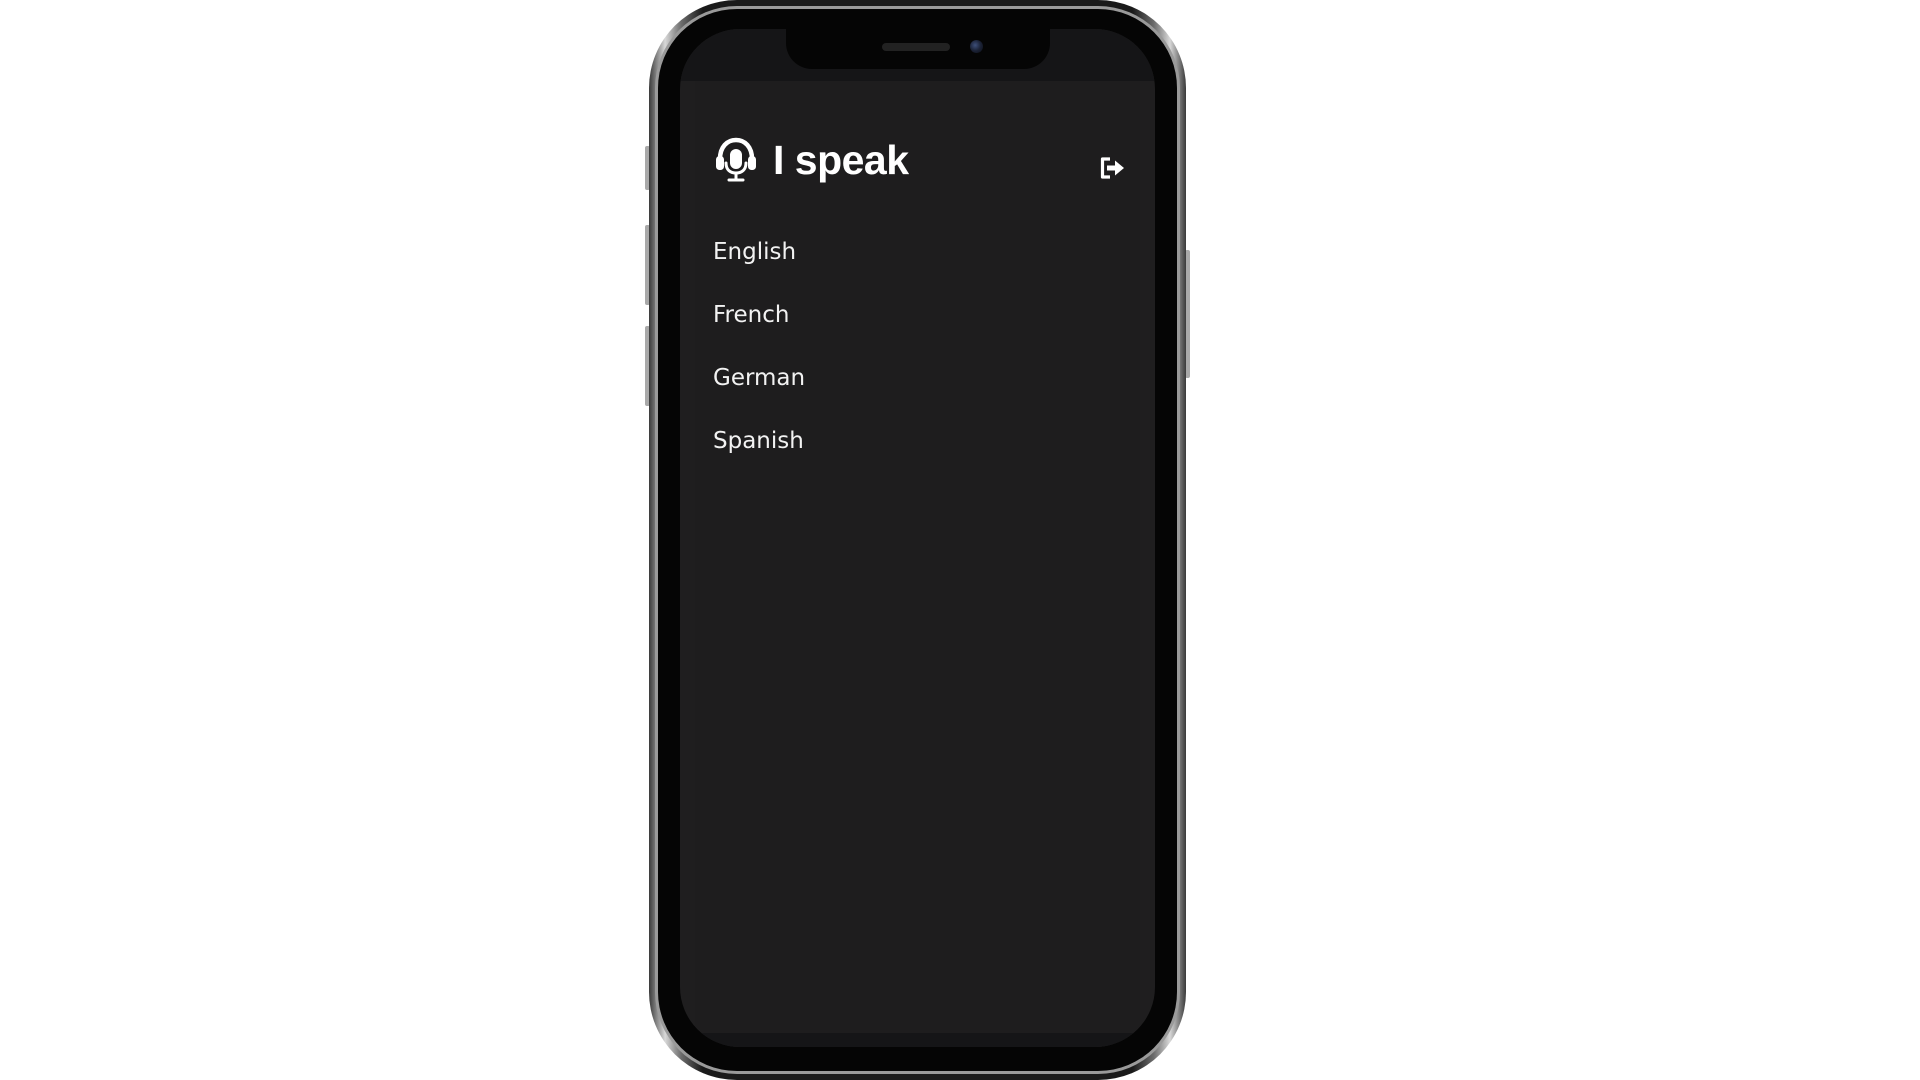 Image resolution: width=1920 pixels, height=1080 pixels. I want to click on bottom-safe-area, so click(917, 1040).